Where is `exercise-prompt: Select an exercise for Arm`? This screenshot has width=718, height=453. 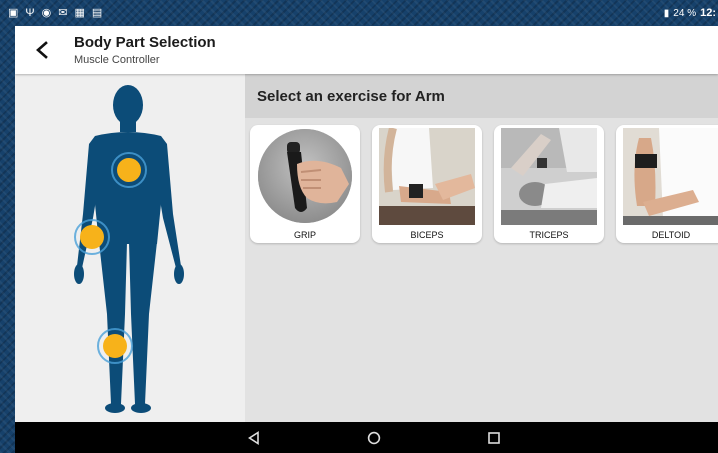
exercise-prompt: Select an exercise for Arm is located at coordinates (351, 96).